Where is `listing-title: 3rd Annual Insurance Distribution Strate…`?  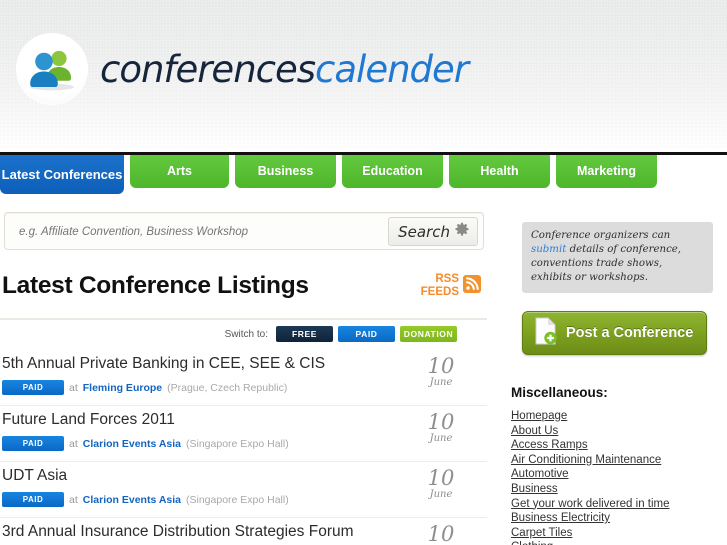 listing-title: 3rd Annual Insurance Distribution Strate… is located at coordinates (178, 532).